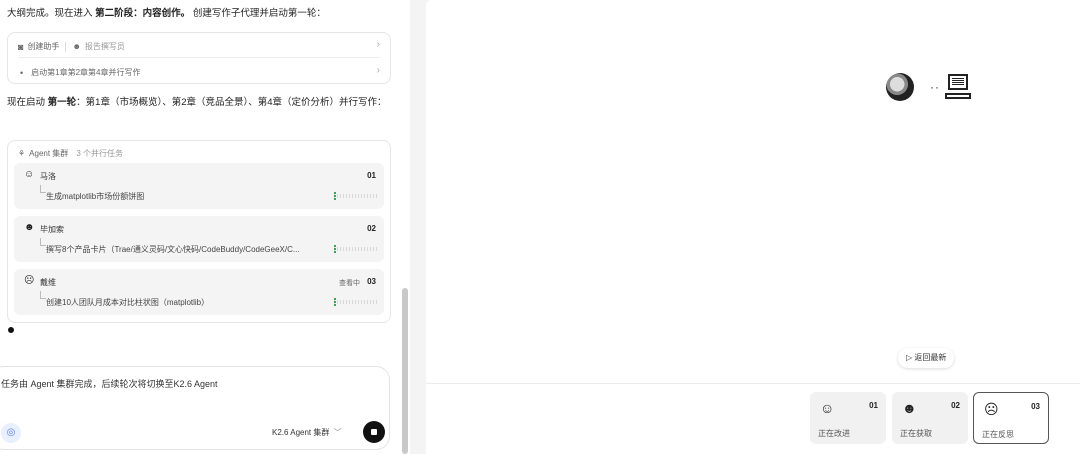 This screenshot has width=1080, height=454. What do you see at coordinates (166, 13) in the screenshot?
I see `outline-done-message: 大纲完成。现在进入 第二阶段：内容创作。 创建写作子代理并启动第一轮：` at bounding box center [166, 13].